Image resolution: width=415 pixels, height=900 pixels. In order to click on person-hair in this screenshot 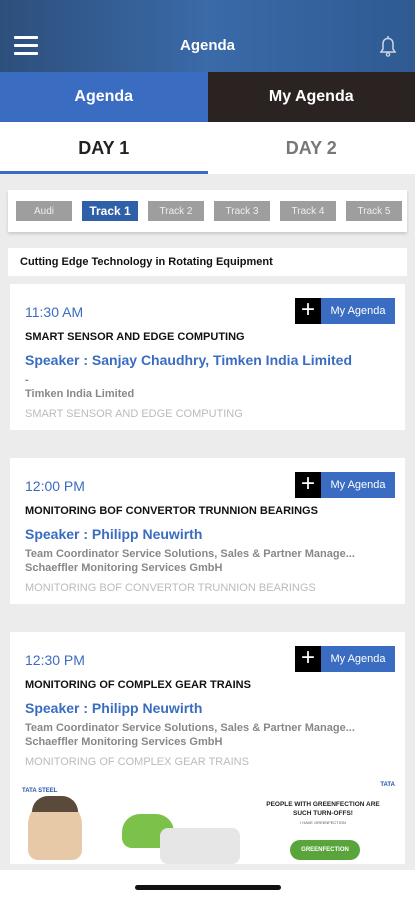, I will do `click(55, 804)`.